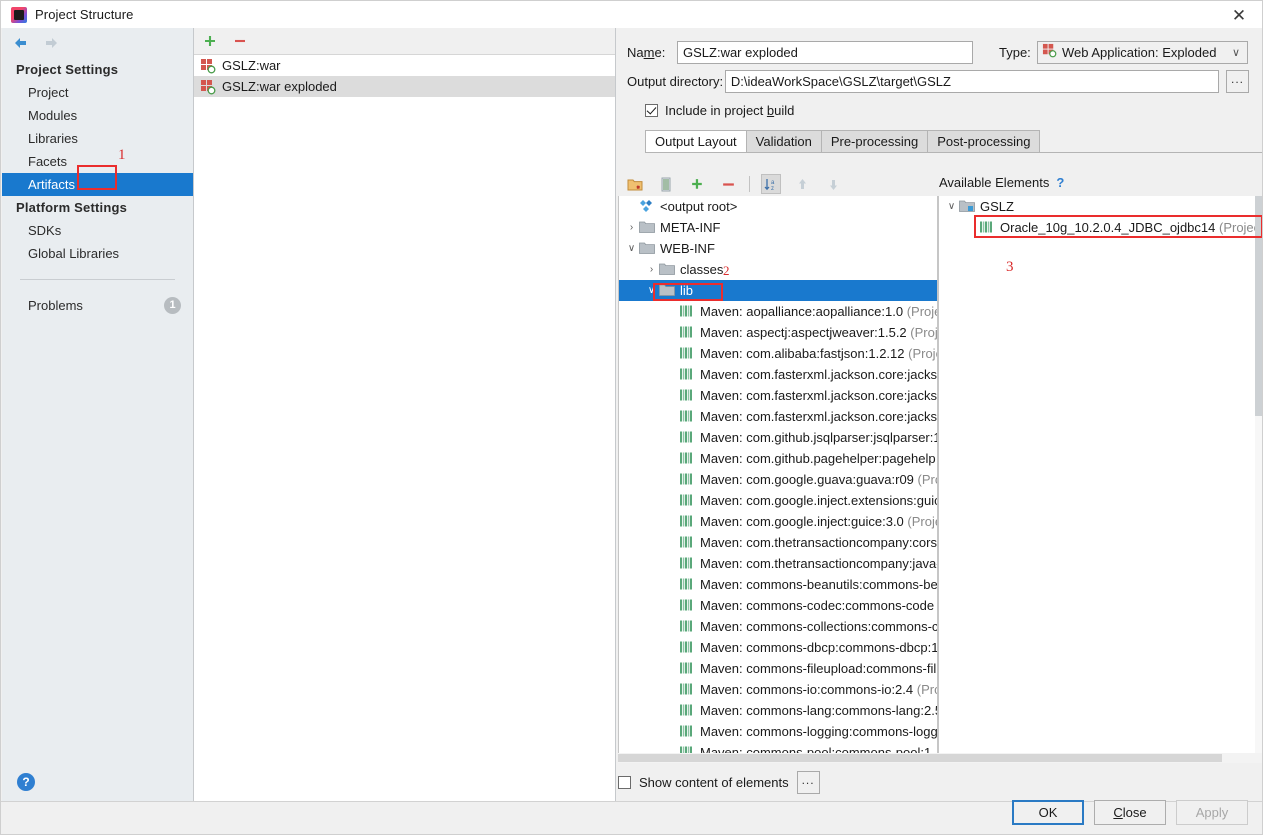 This screenshot has height=835, width=1263. I want to click on remove-element-icon, so click(728, 184).